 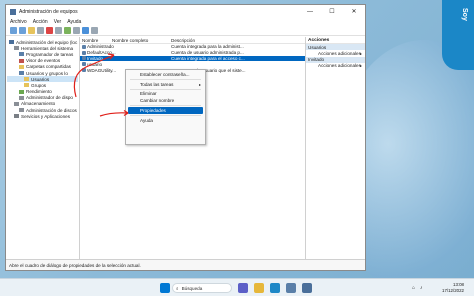 What do you see at coordinates (307, 288) in the screenshot?
I see `computer-management-taskbar-icon` at bounding box center [307, 288].